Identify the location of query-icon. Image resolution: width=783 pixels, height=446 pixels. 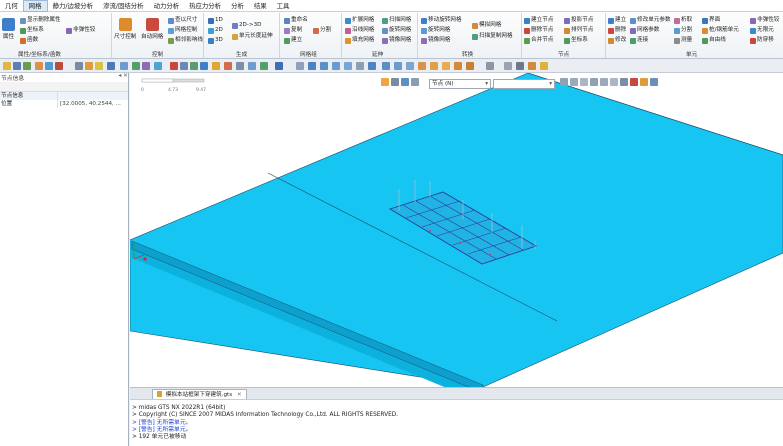
(204, 66).